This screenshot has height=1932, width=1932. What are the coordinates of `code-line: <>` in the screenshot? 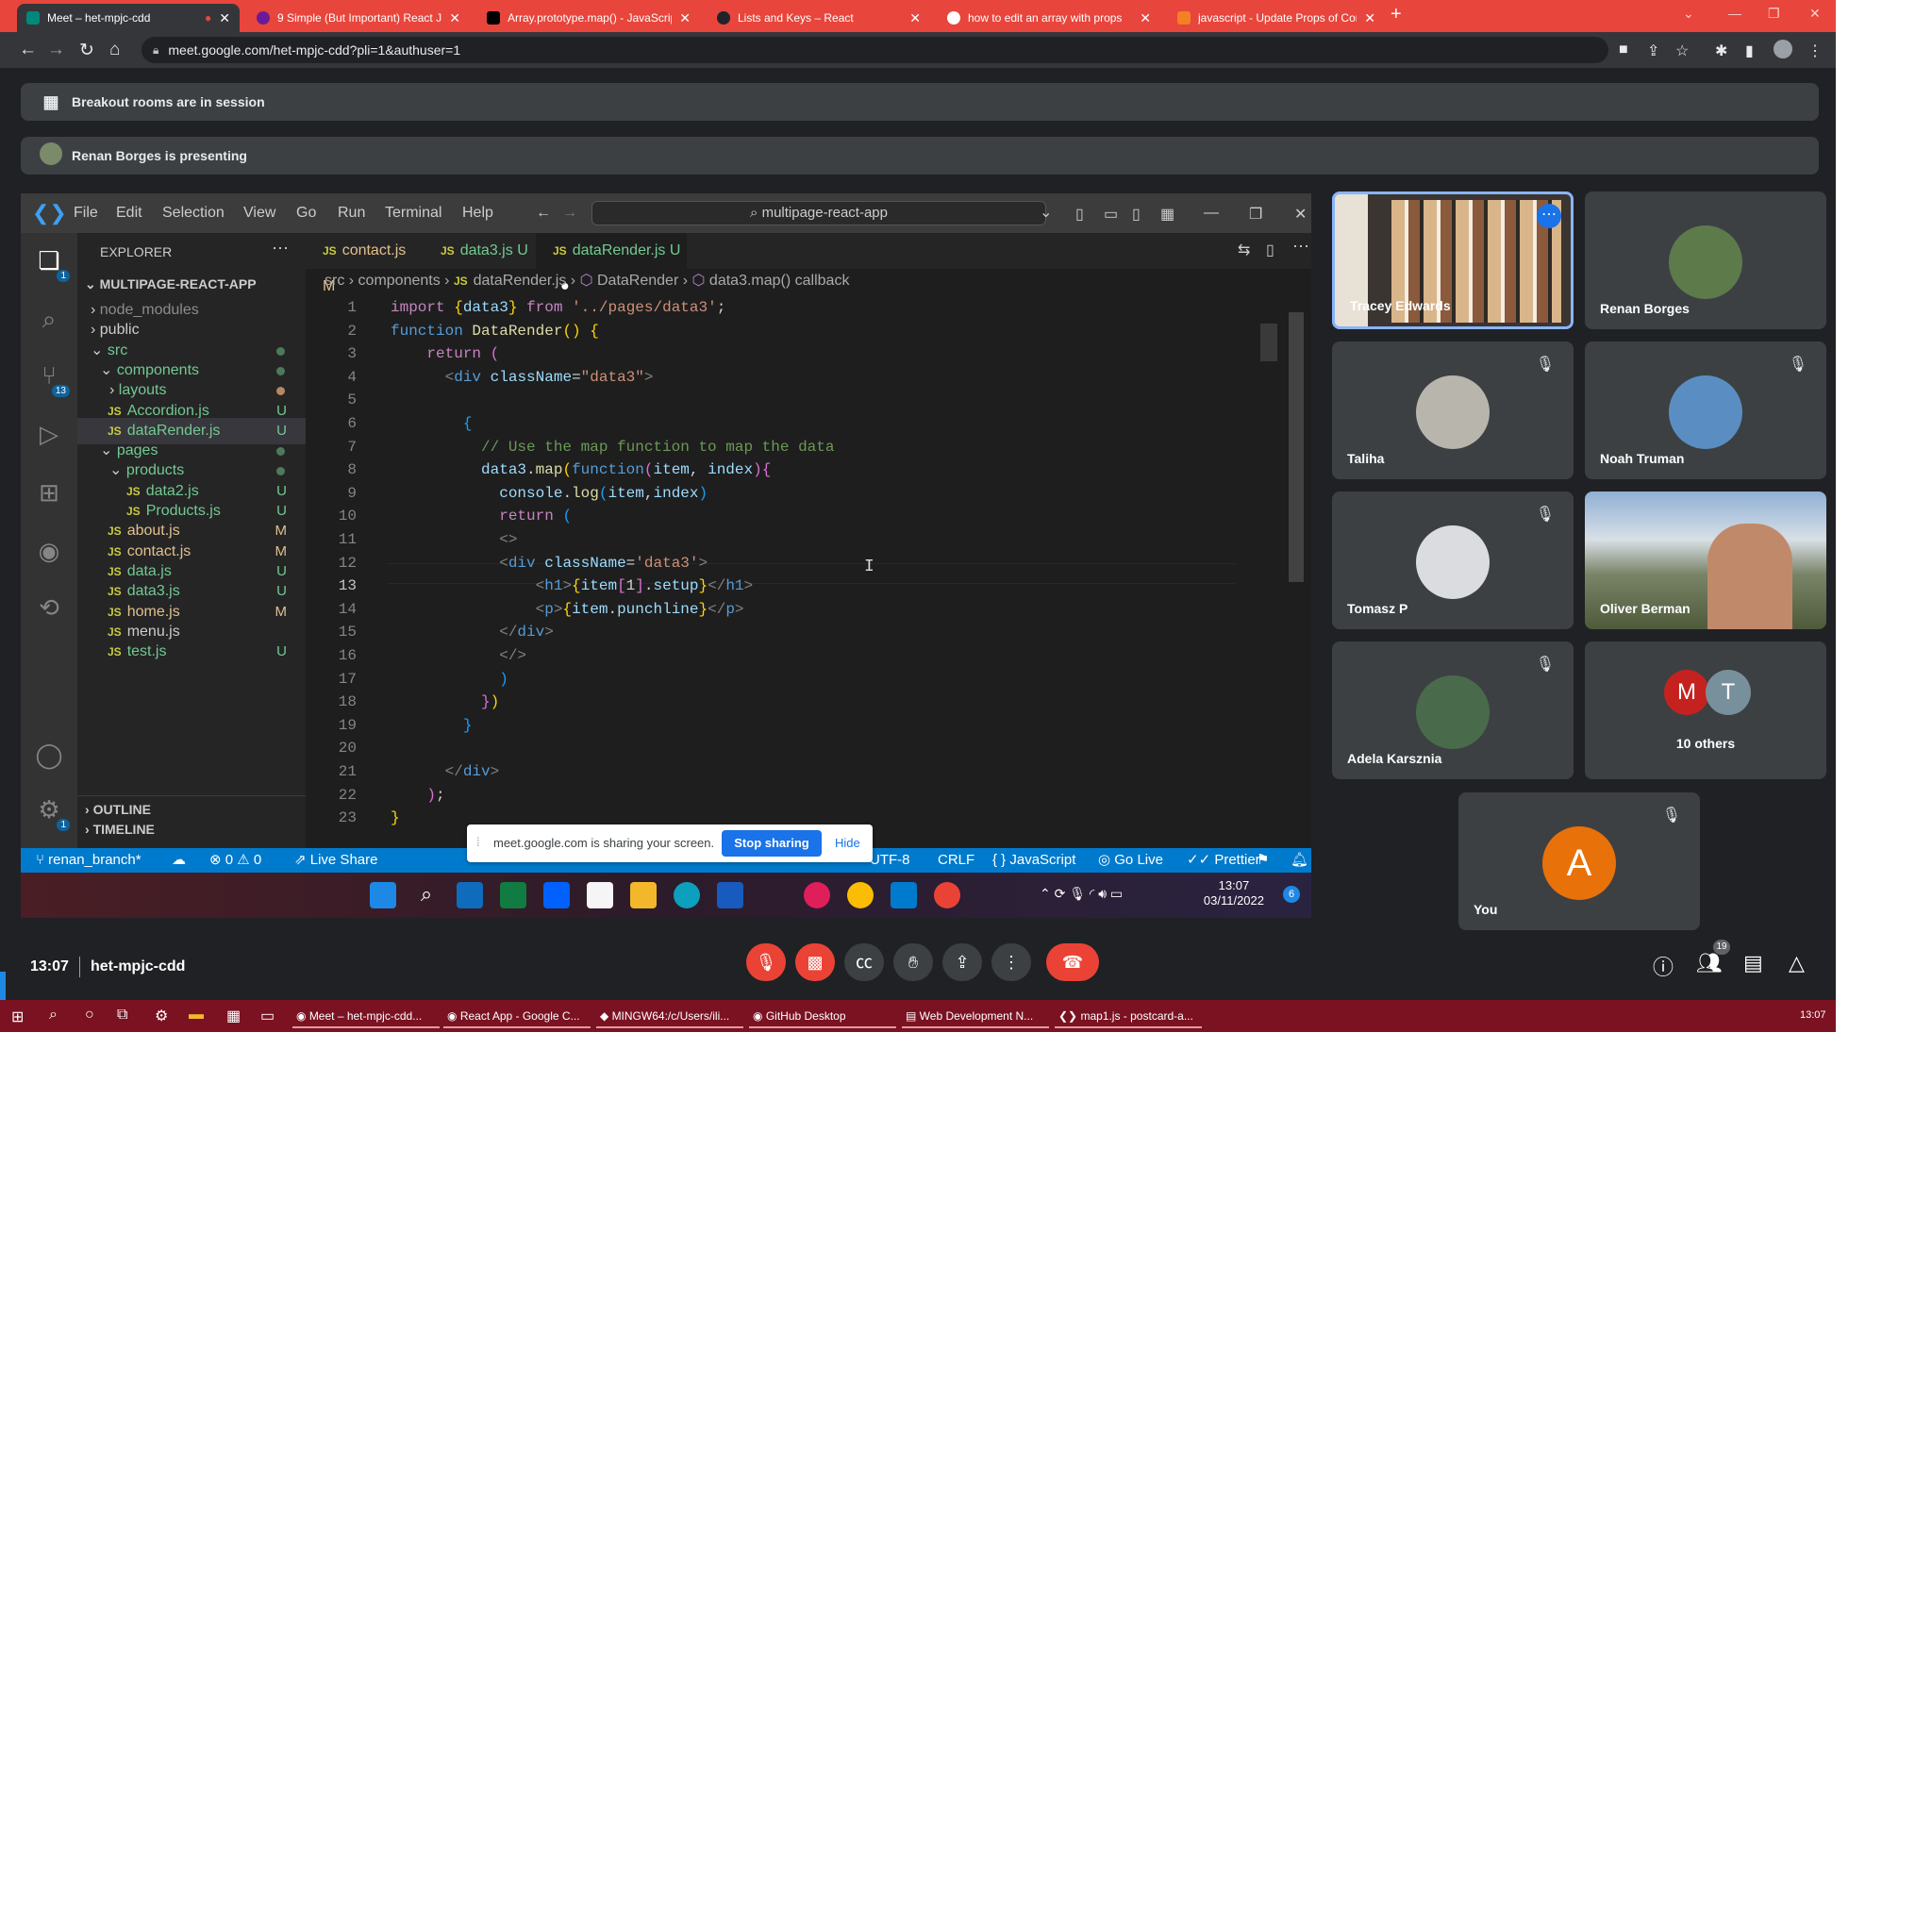 It's located at (454, 539).